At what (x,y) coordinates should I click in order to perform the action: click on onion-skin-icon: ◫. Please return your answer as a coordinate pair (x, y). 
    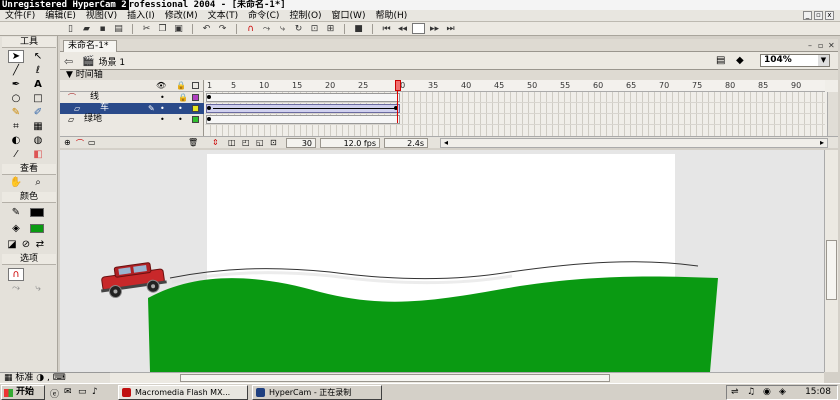
    Looking at the image, I should click on (232, 142).